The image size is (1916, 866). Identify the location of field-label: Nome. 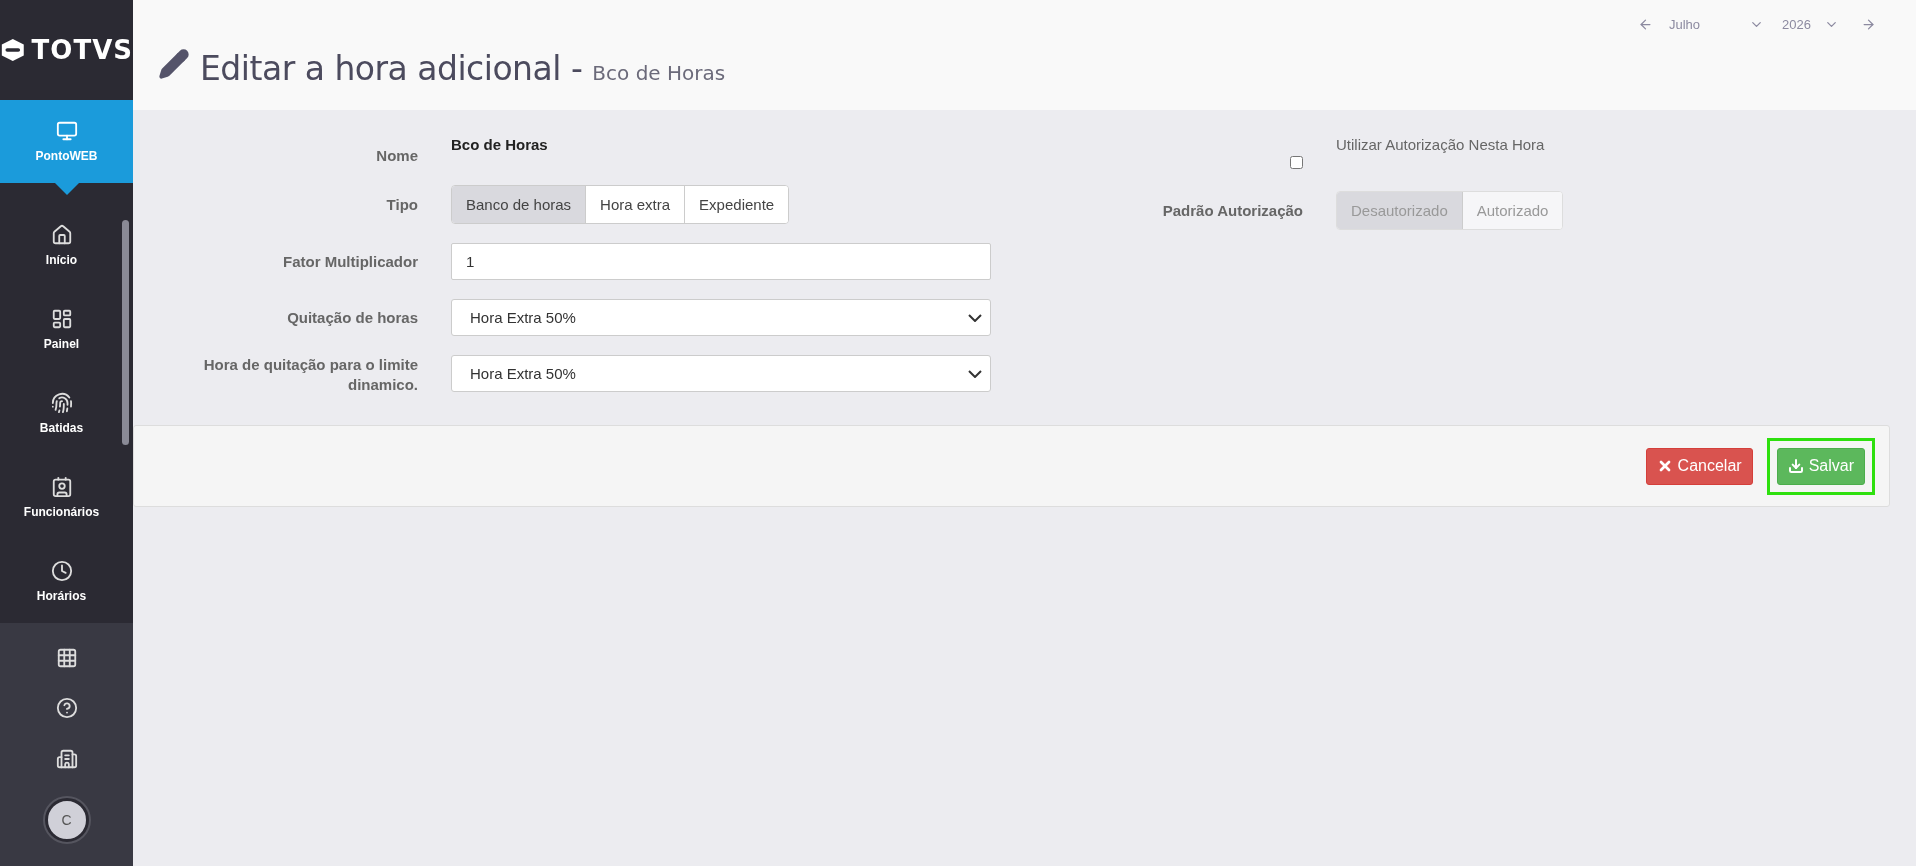
(396, 156).